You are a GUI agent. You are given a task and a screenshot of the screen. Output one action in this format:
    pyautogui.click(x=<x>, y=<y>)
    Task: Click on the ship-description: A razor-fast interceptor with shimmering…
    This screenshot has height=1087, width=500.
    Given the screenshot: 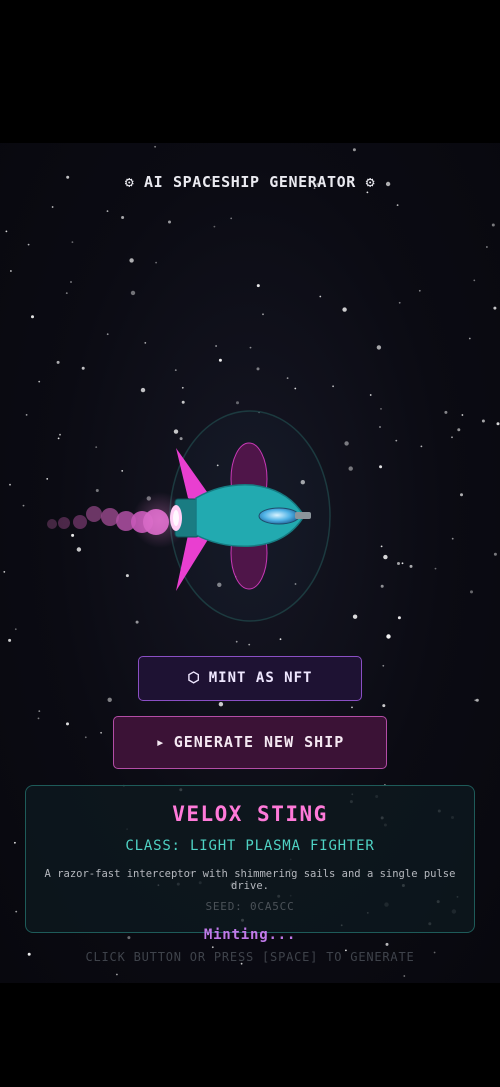 What is the action you would take?
    pyautogui.click(x=250, y=880)
    